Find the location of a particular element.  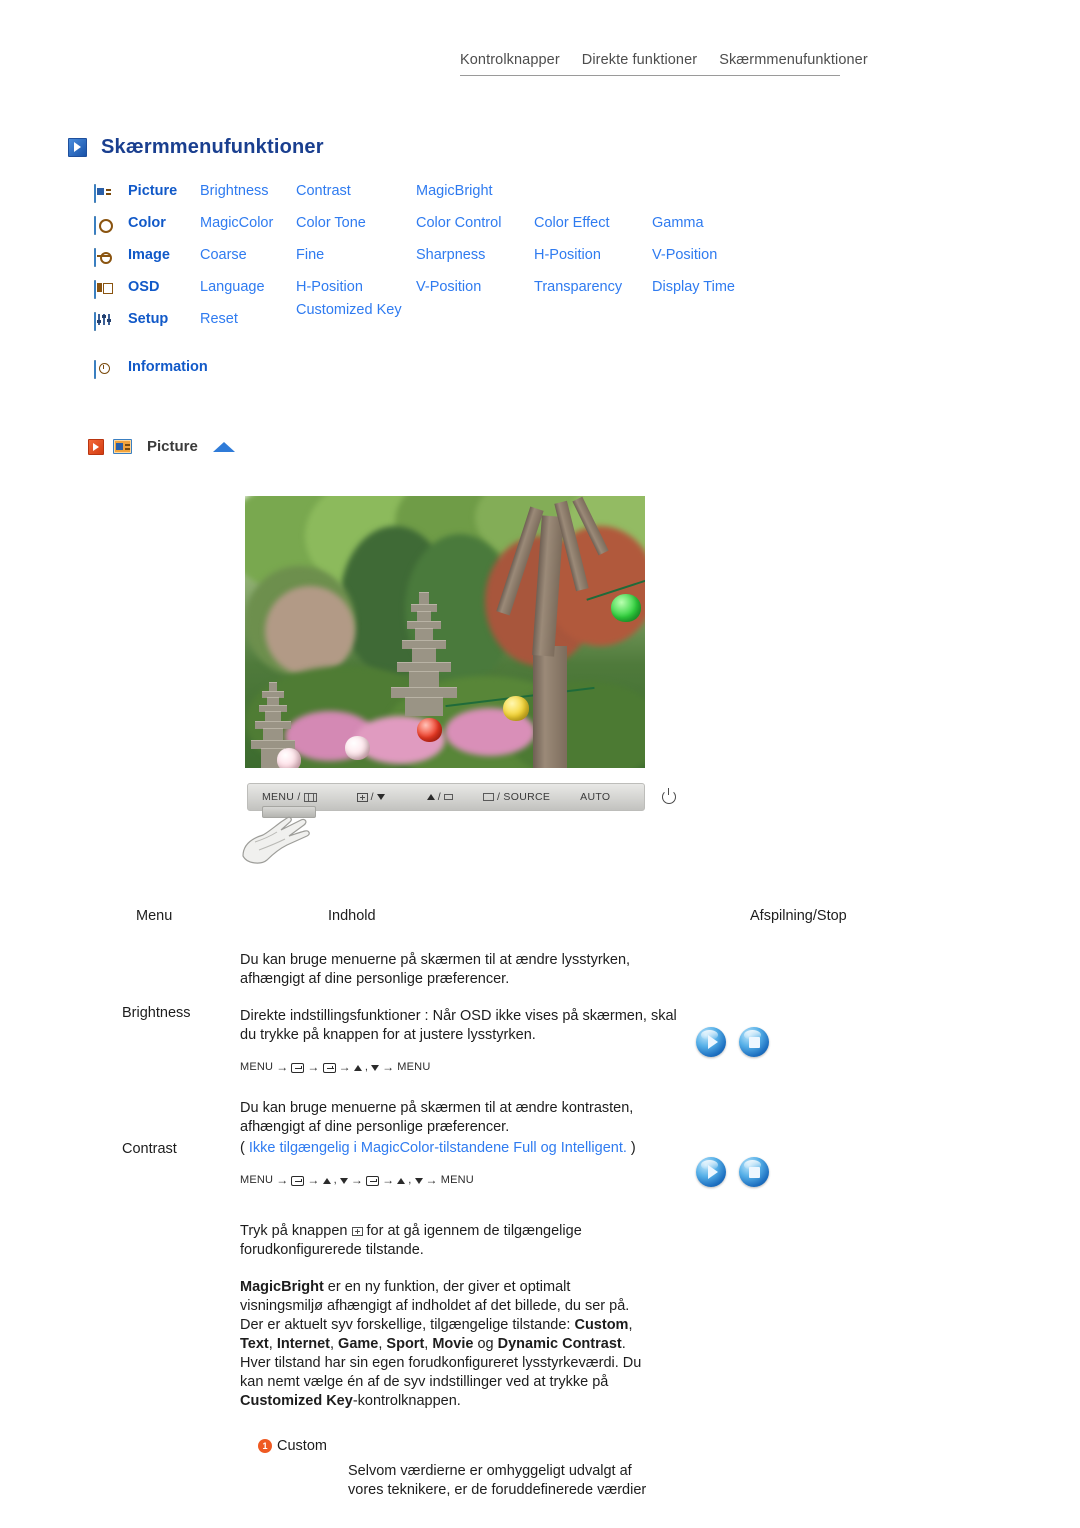

auto-button: AUTO is located at coordinates (595, 797).